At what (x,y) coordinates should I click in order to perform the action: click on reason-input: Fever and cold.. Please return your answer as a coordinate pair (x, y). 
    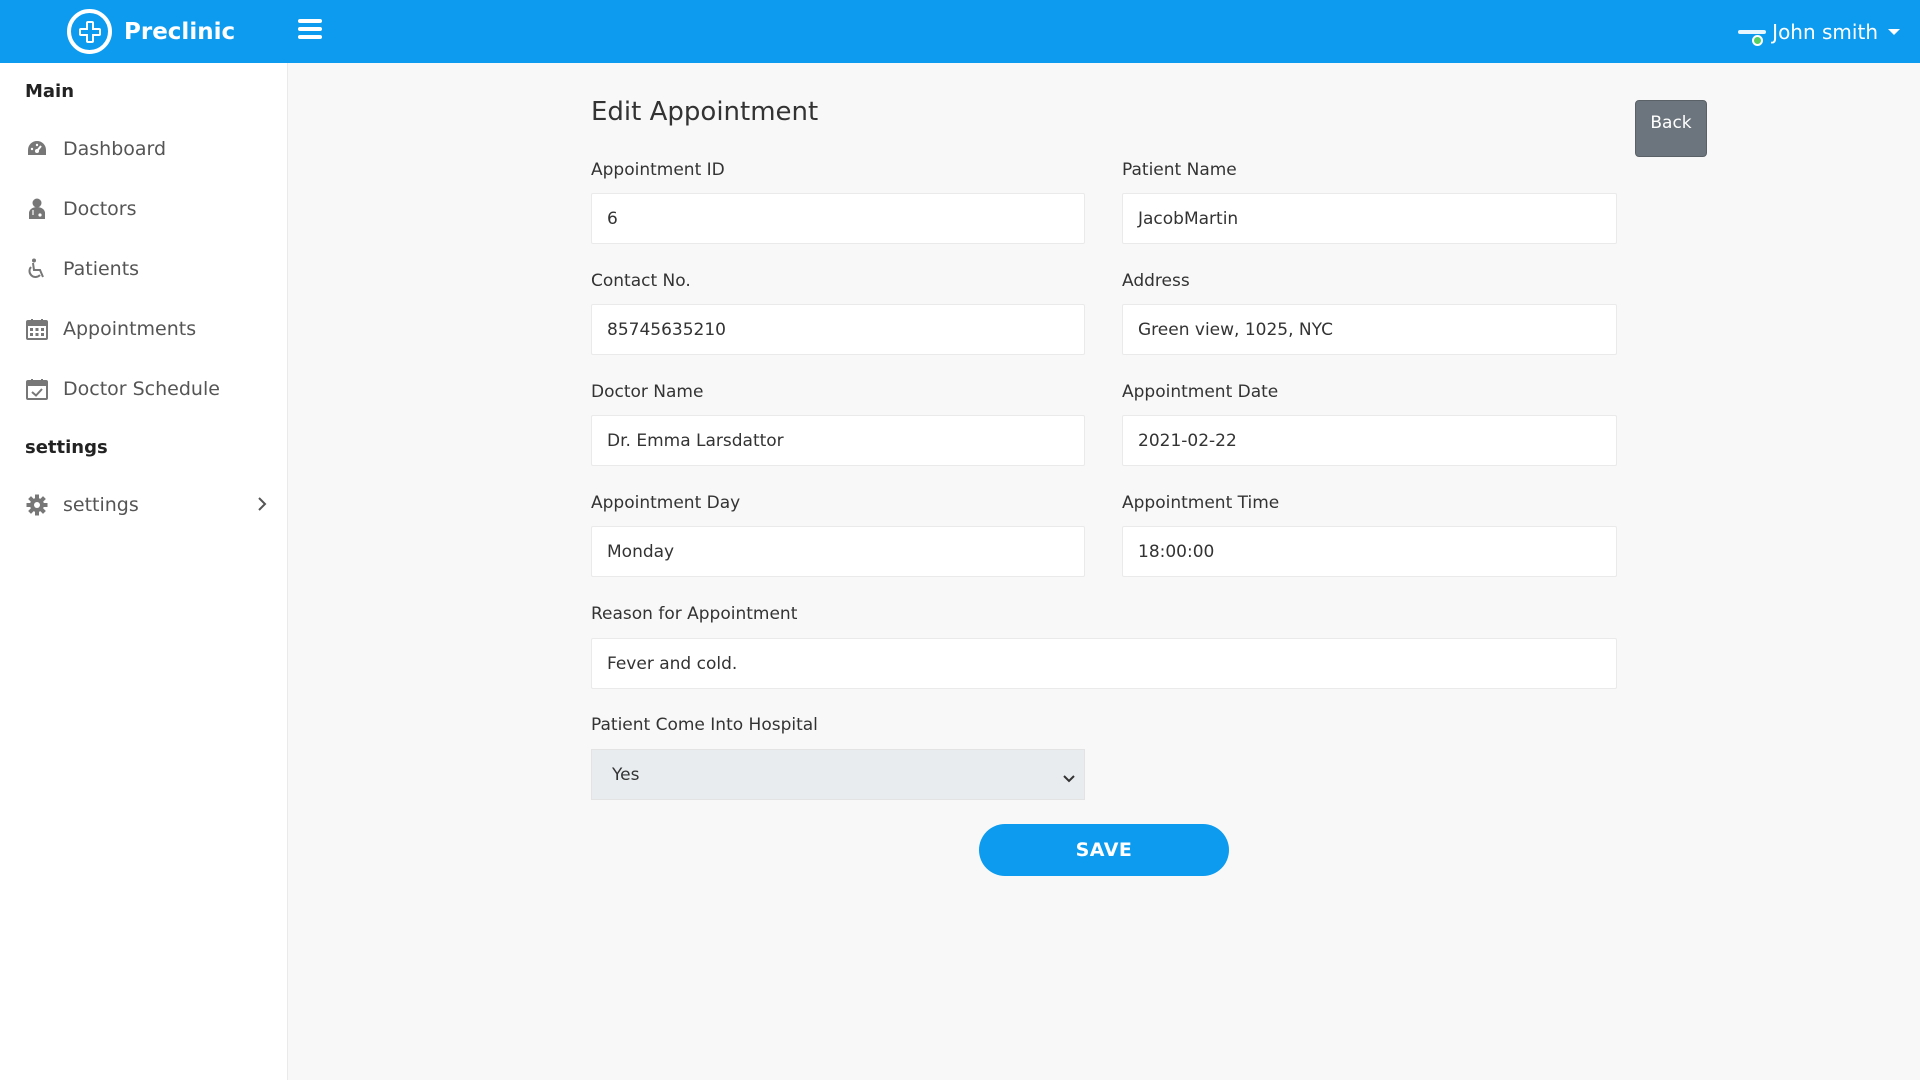
    Looking at the image, I should click on (1104, 663).